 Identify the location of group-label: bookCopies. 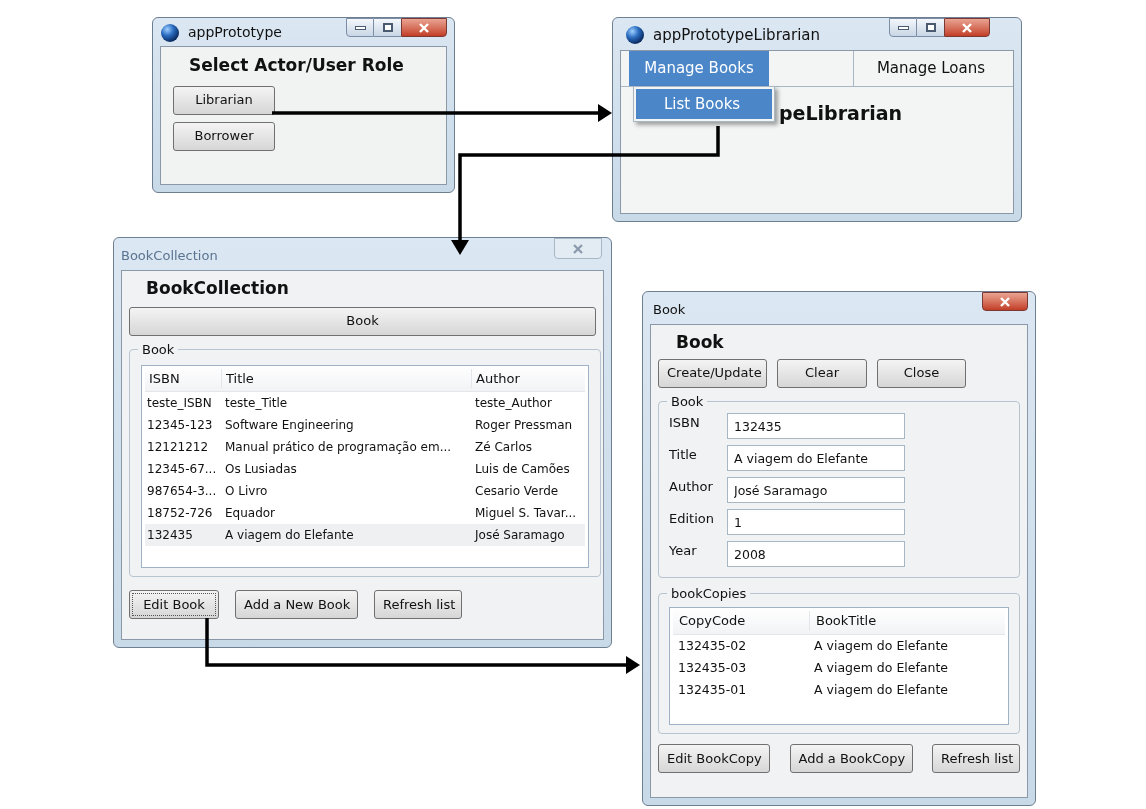
(709, 593).